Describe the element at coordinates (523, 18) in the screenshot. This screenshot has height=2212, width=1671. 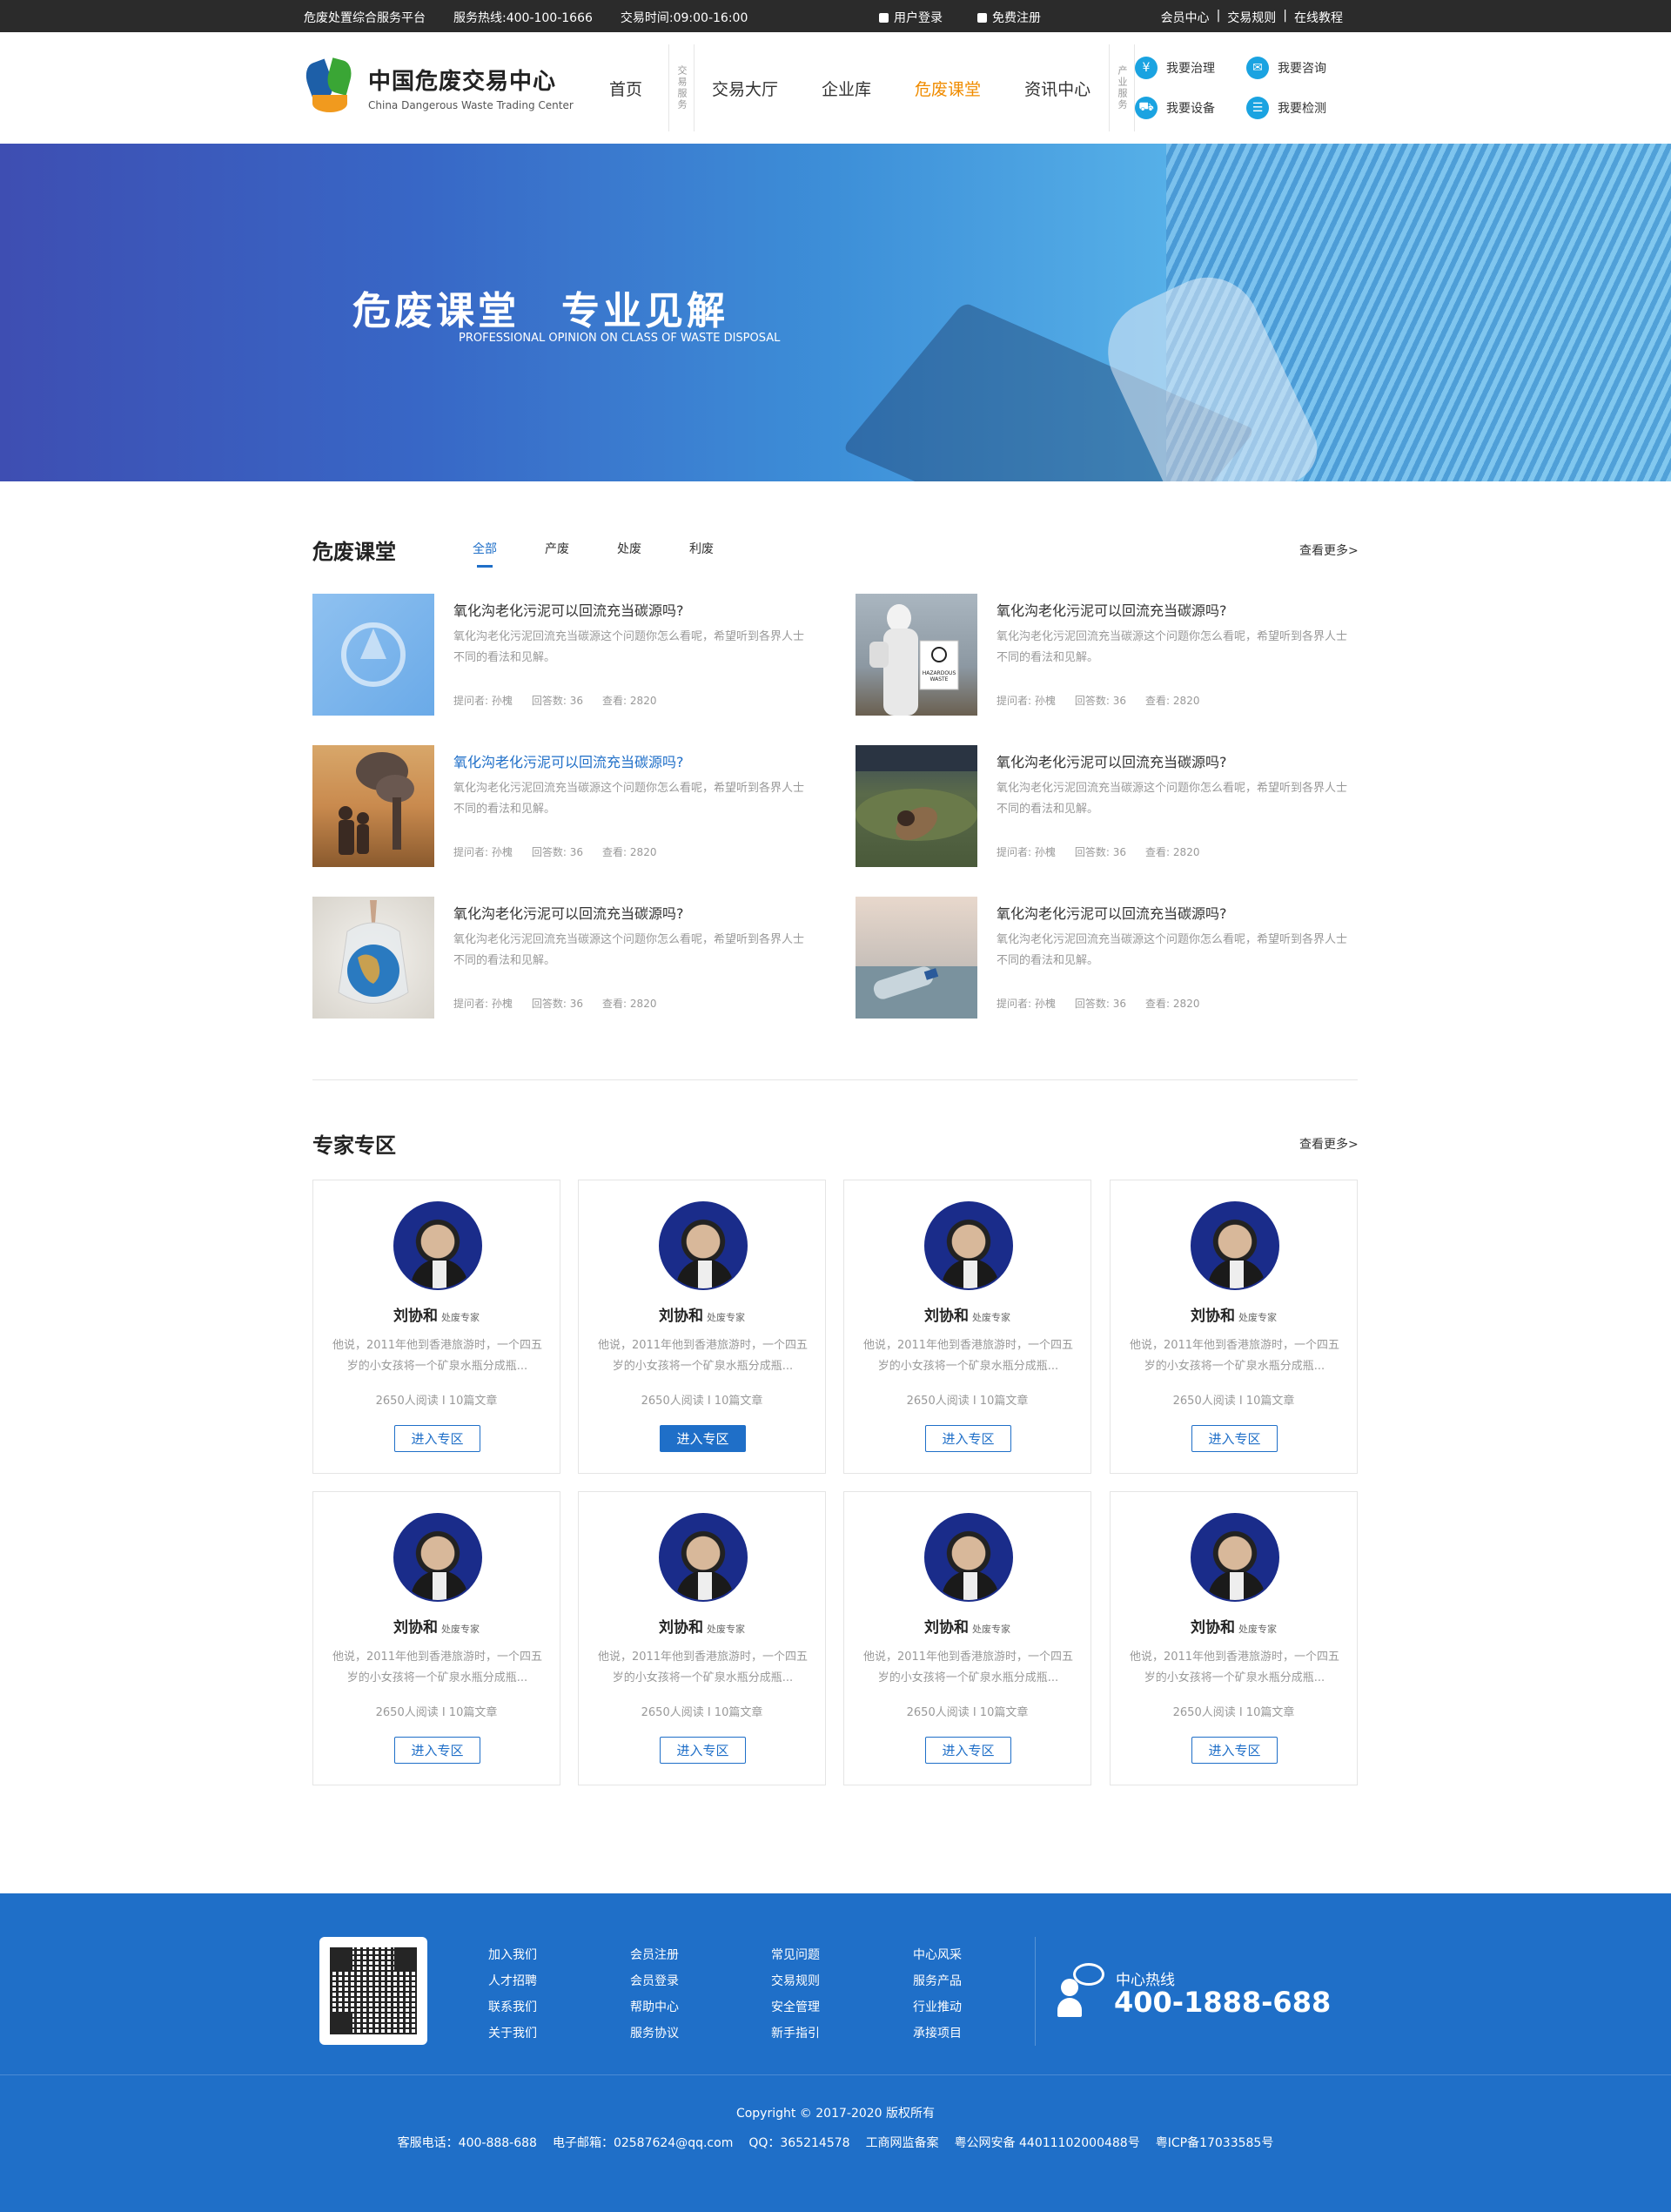
I see `service-hotline: 服务热线:400-100-1666` at that location.